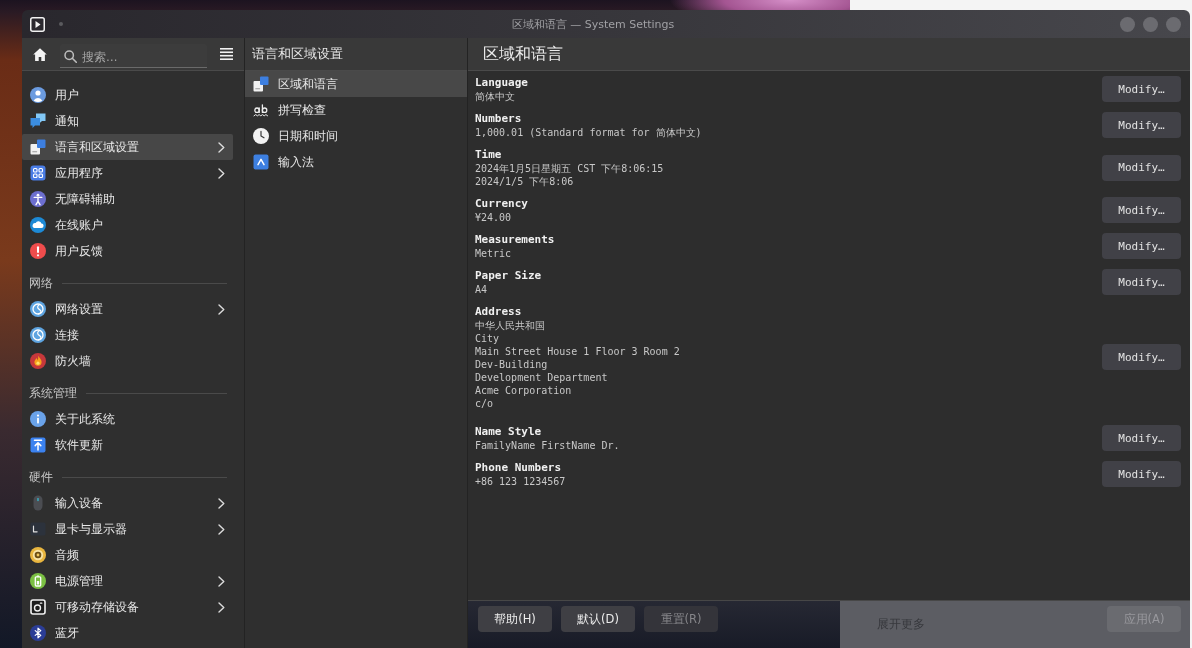 This screenshot has height=648, width=1192. Describe the element at coordinates (127, 555) in the screenshot. I see `sidebar-item: 音频` at that location.